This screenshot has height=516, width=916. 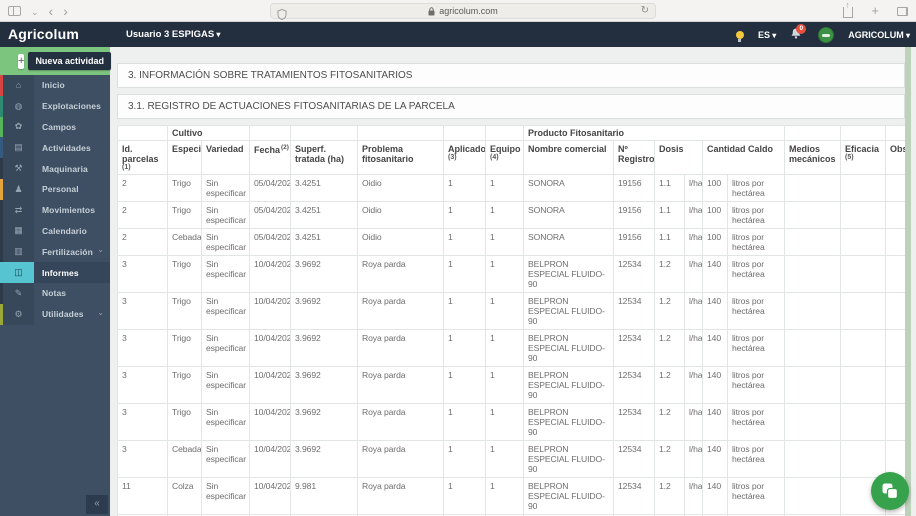 I want to click on column-group-producto-fitosanitario: Producto Fitosanitario, so click(x=654, y=133).